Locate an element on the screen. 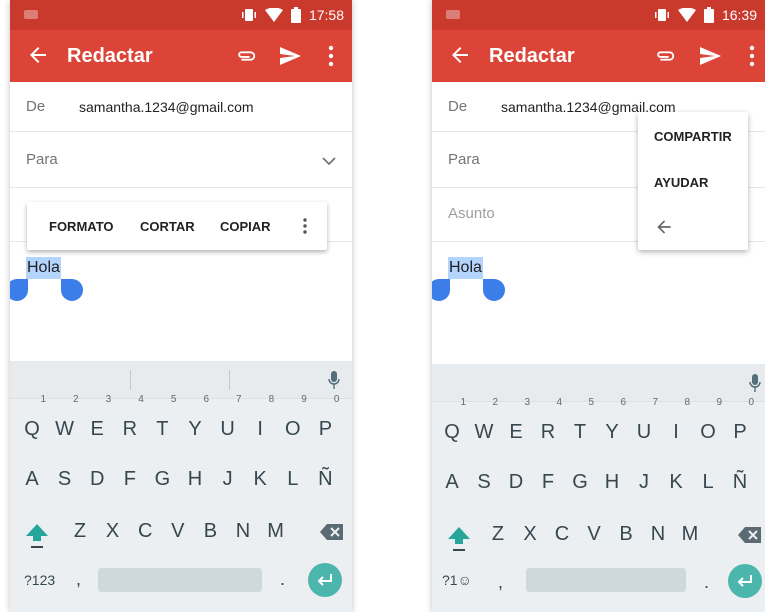 This screenshot has height=612, width=765. format-button: FORMATO is located at coordinates (81, 226).